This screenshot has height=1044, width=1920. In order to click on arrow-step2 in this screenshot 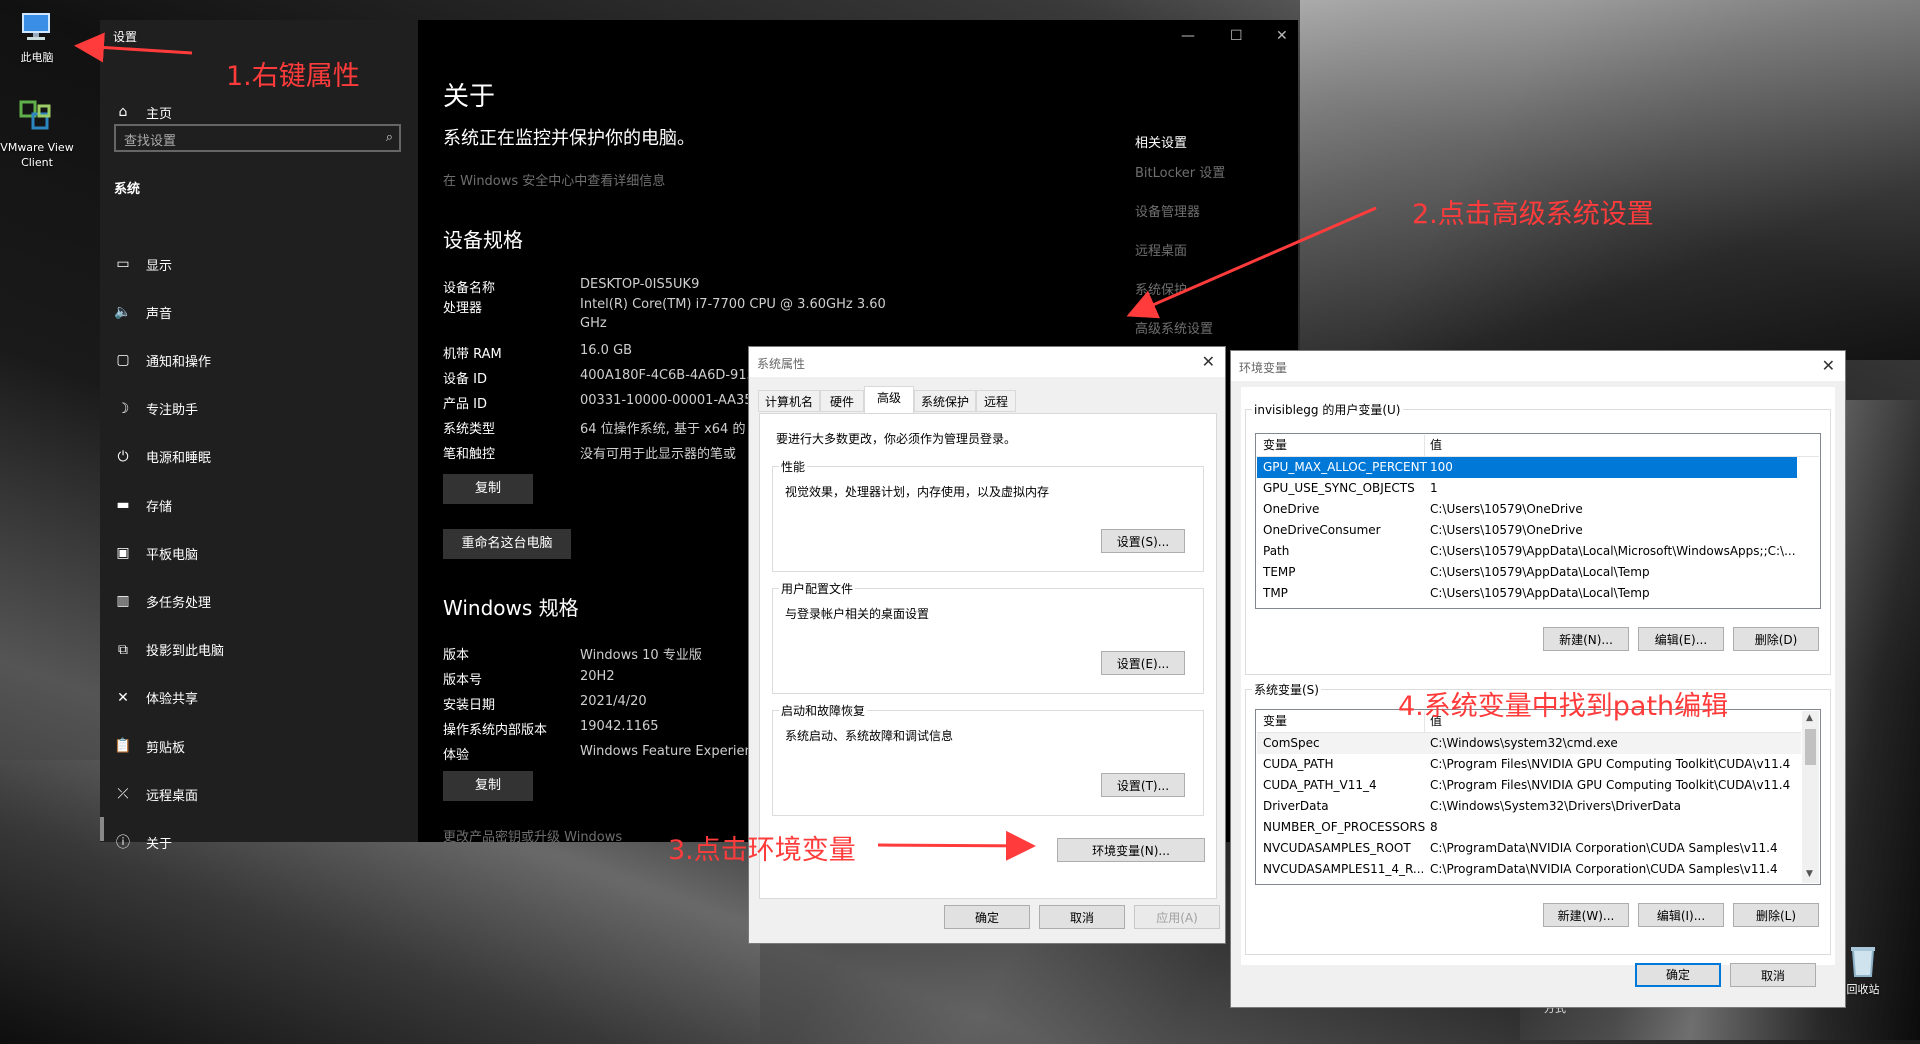, I will do `click(1251, 262)`.